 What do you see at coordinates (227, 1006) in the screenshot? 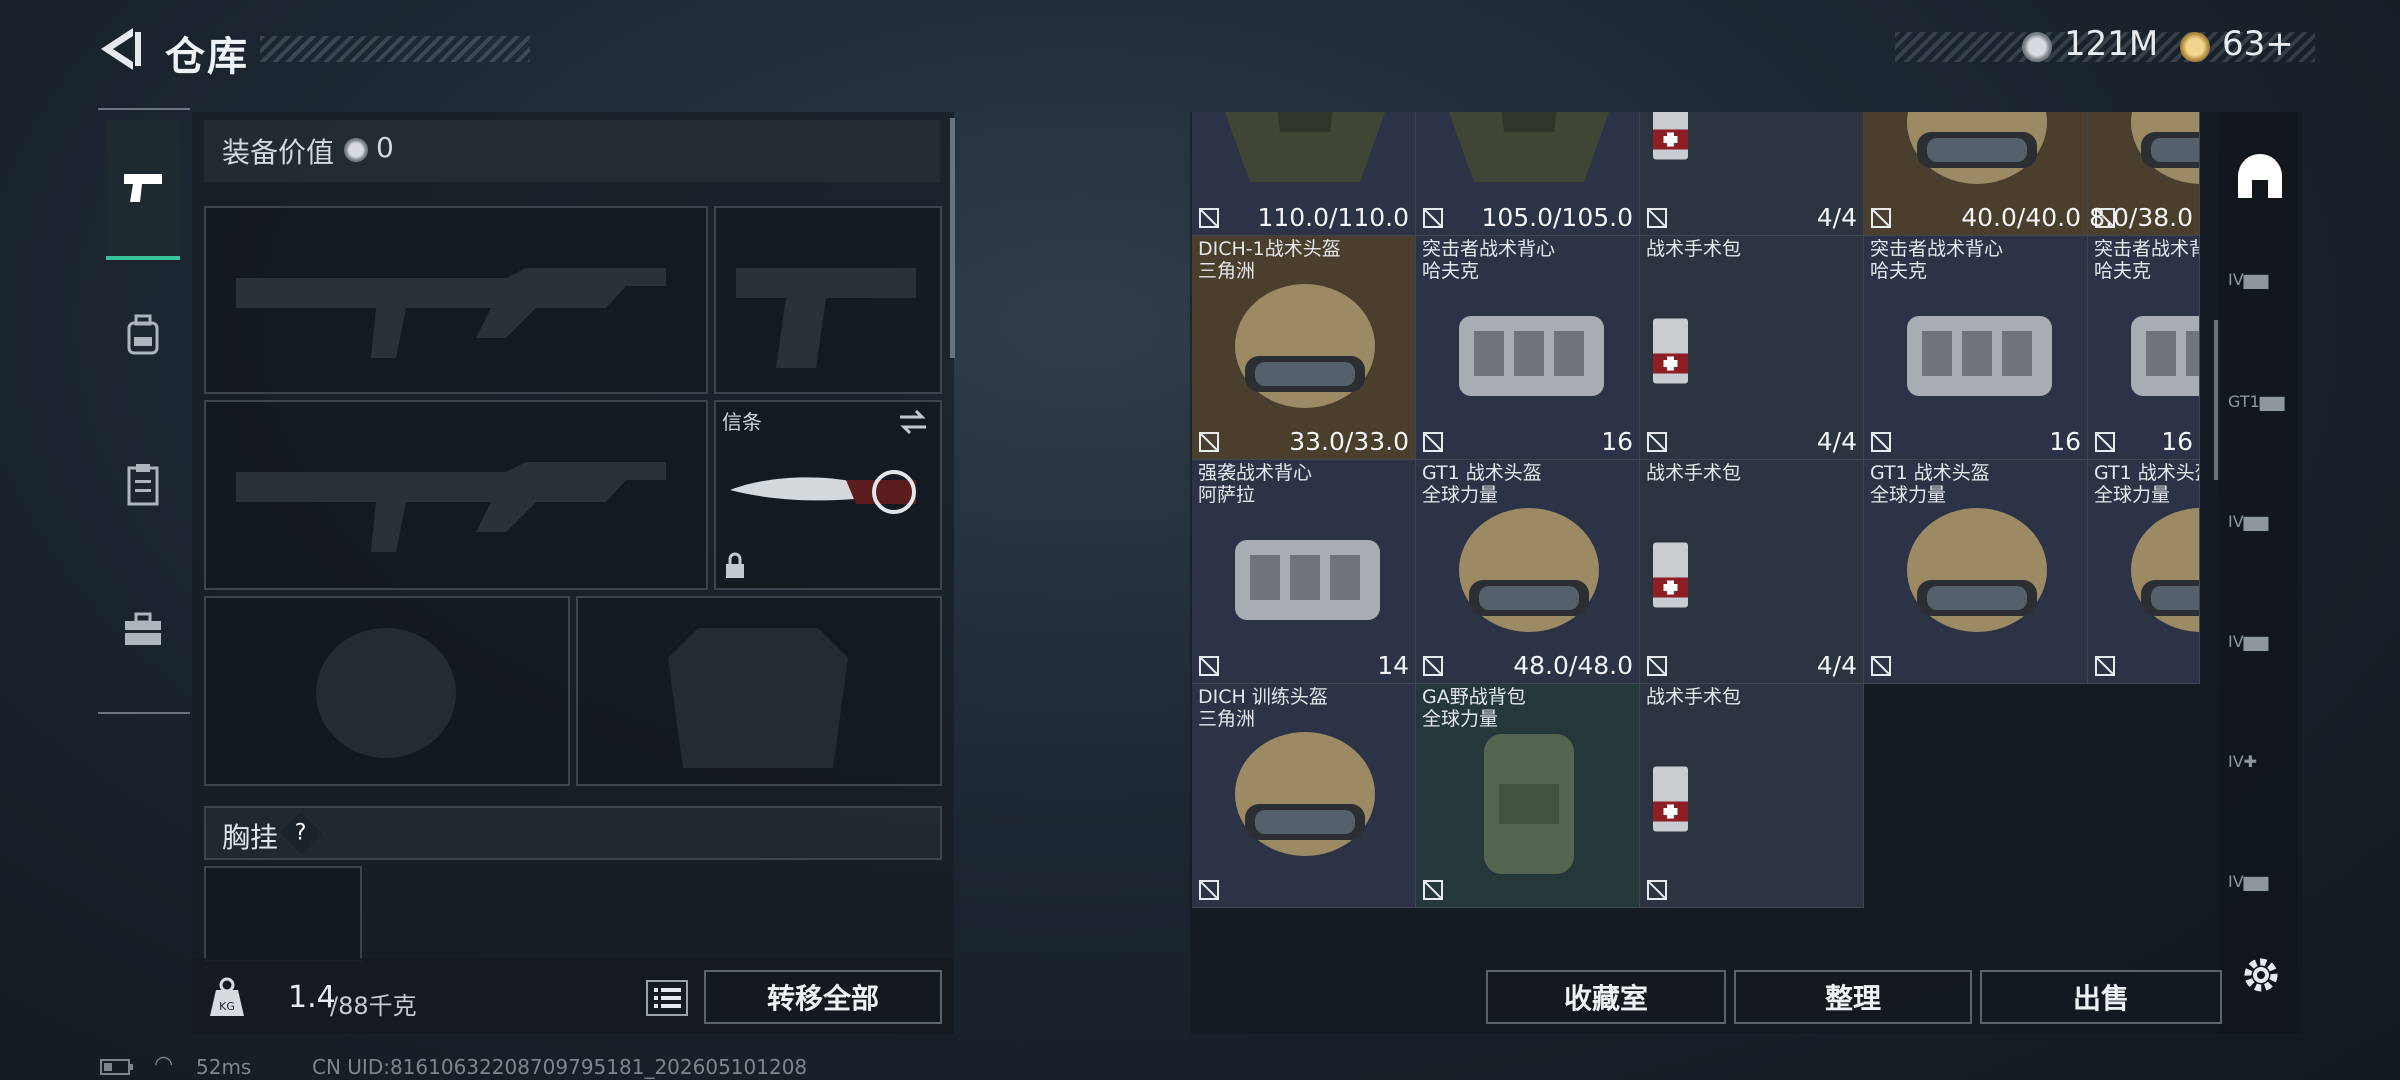
I see `svg-text: KG` at bounding box center [227, 1006].